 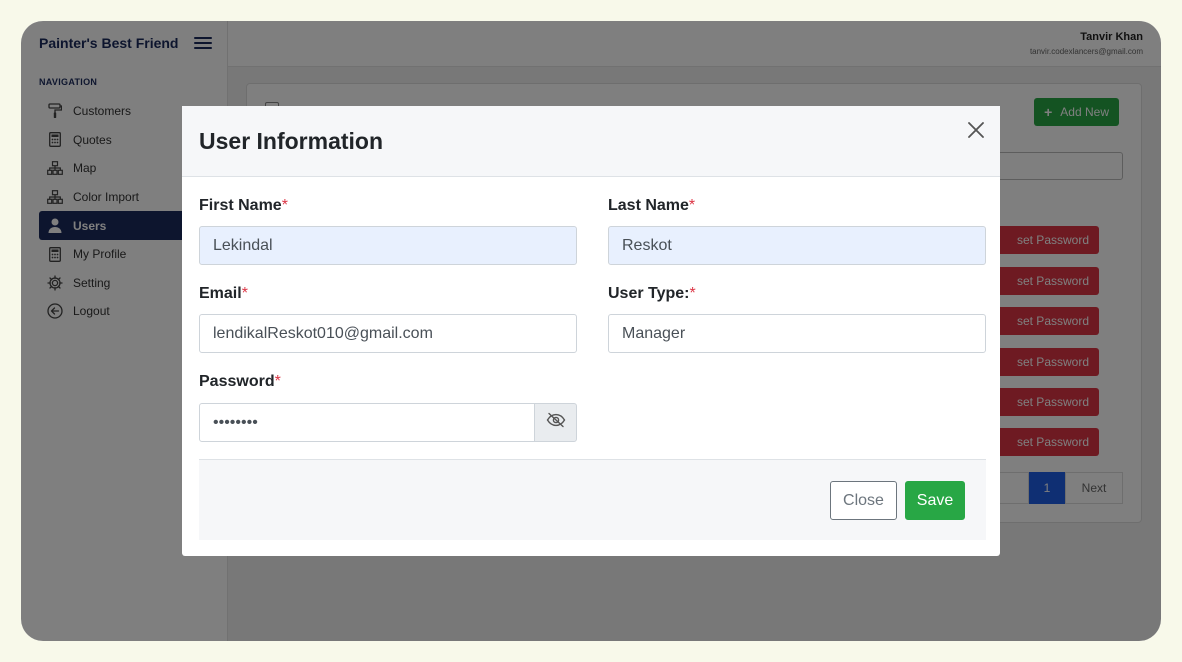 I want to click on eye-slash-icon, so click(x=556, y=422).